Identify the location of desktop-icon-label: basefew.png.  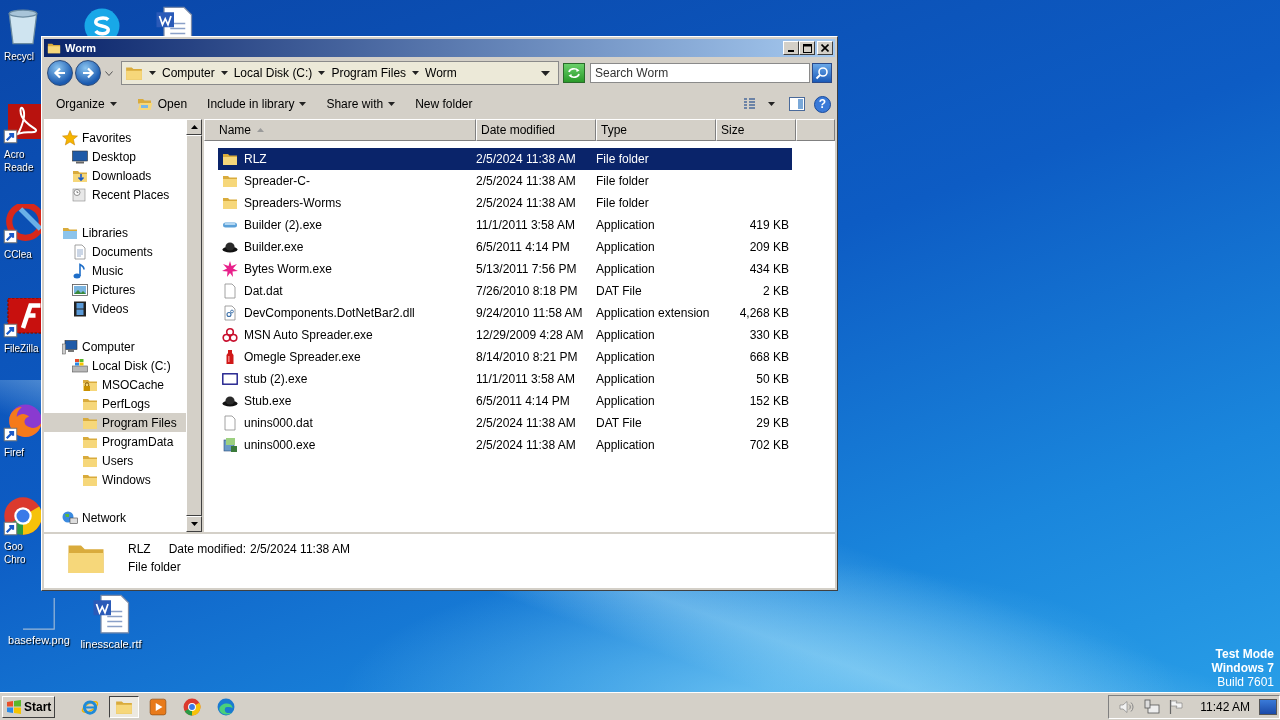
(39, 640).